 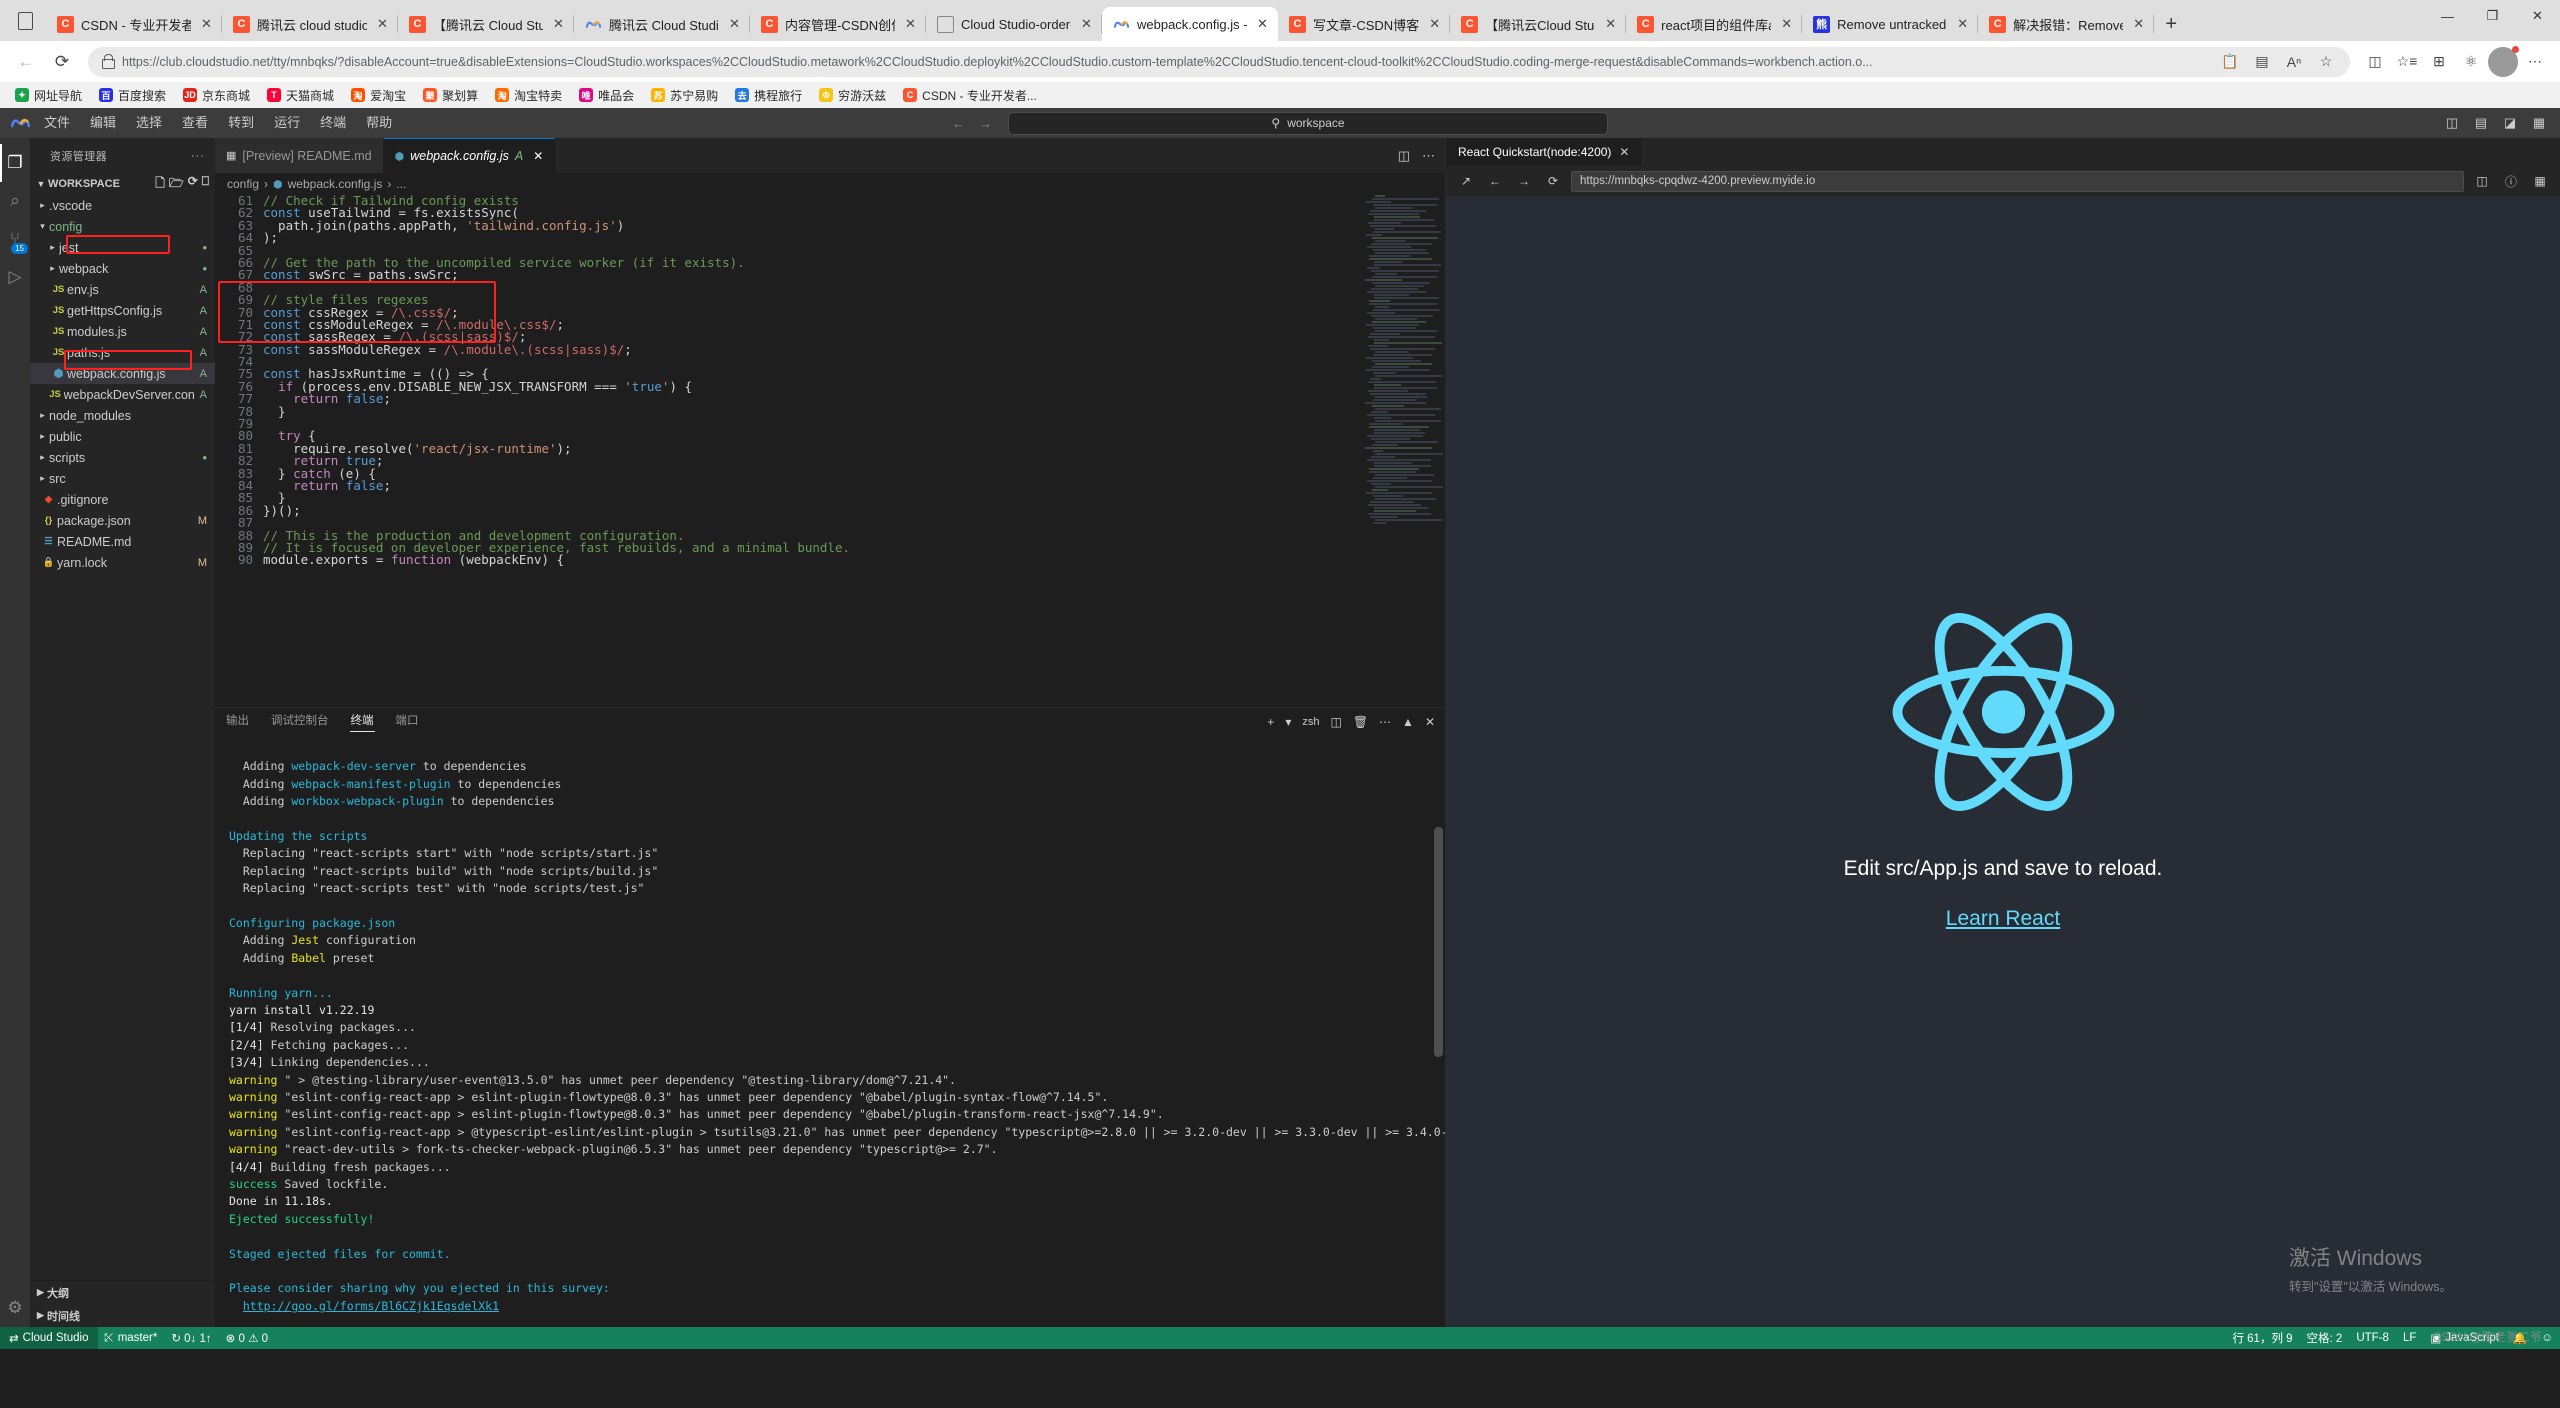 What do you see at coordinates (299, 155) in the screenshot?
I see `editor-tab: ▦ [Preview] README.md` at bounding box center [299, 155].